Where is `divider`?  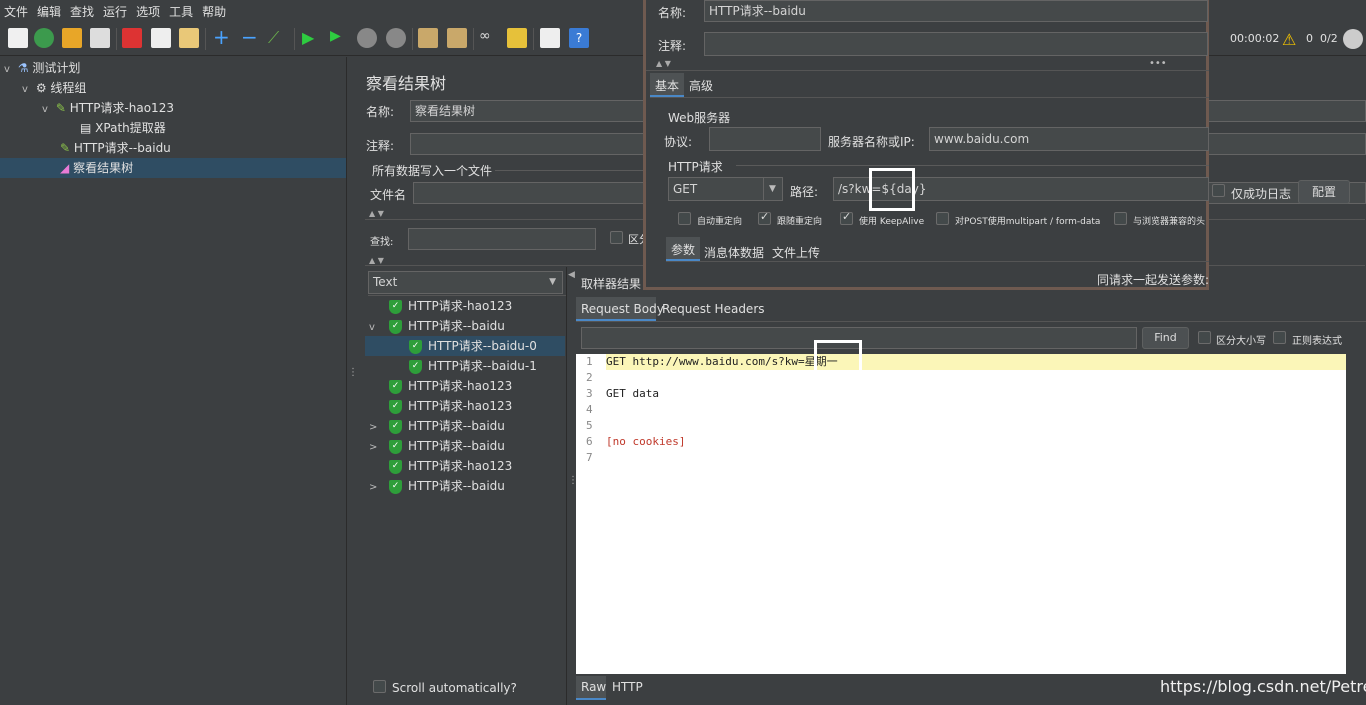 divider is located at coordinates (570, 170).